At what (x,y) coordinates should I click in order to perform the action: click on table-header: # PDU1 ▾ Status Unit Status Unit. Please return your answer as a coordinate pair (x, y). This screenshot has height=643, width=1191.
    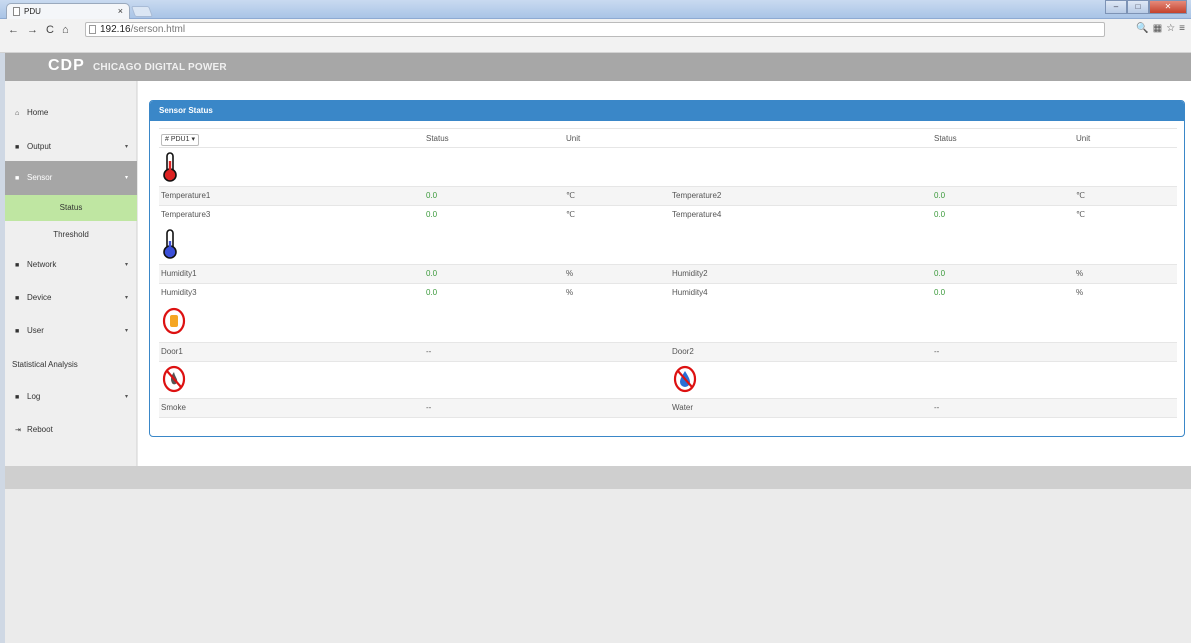
    Looking at the image, I should click on (668, 138).